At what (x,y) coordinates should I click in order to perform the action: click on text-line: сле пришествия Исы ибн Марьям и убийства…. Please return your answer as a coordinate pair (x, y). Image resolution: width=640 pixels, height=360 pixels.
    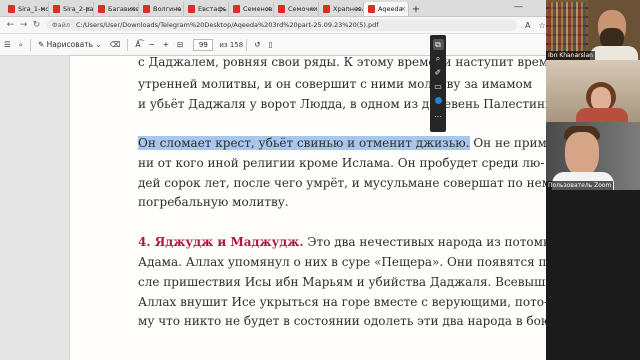
    Looking at the image, I should click on (354, 282).